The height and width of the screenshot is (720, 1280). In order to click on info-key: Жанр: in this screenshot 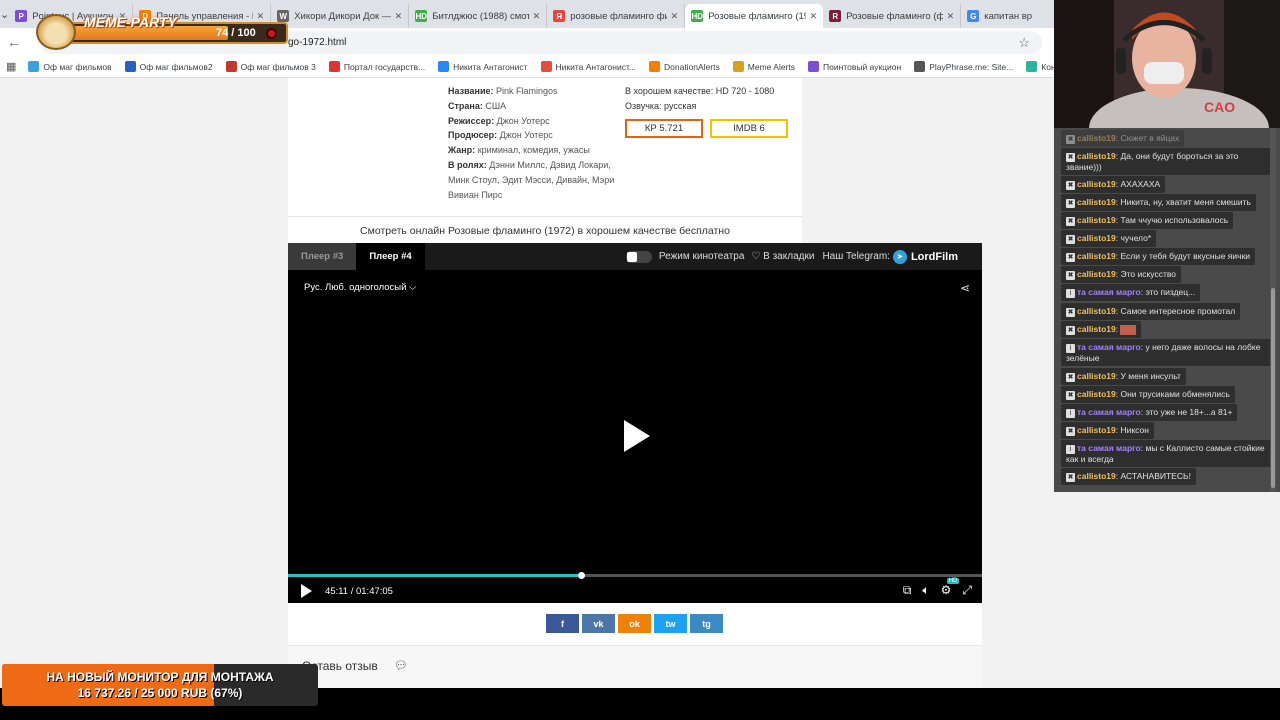, I will do `click(462, 150)`.